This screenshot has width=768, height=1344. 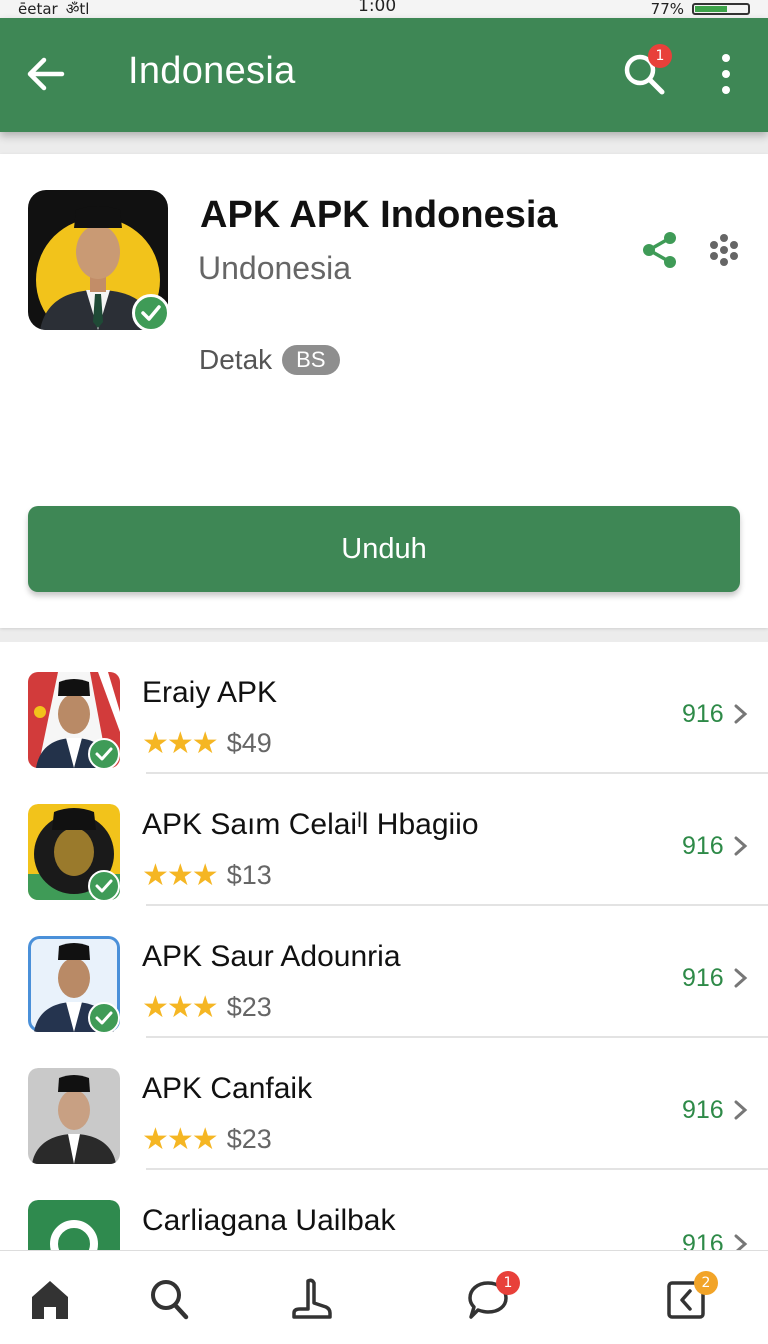 I want to click on app-subtitle: Undonesia, so click(x=274, y=268).